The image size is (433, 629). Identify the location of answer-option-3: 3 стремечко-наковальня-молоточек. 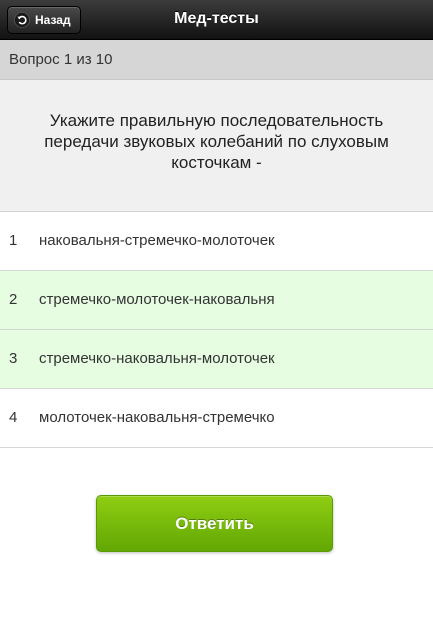
(216, 359).